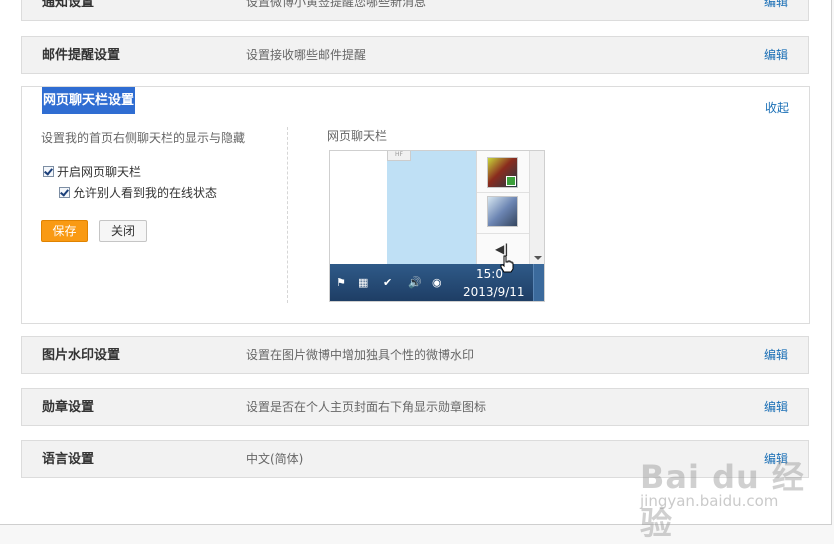  What do you see at coordinates (538, 282) in the screenshot?
I see `show-desktop-button` at bounding box center [538, 282].